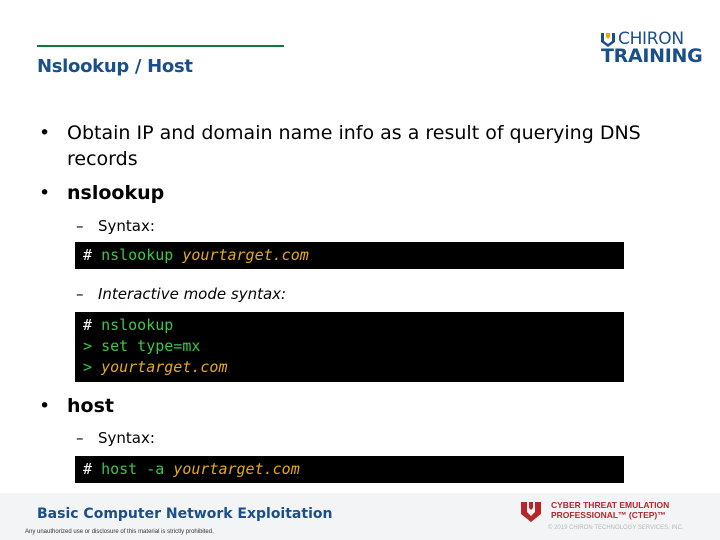 This screenshot has width=720, height=540. What do you see at coordinates (353, 325) in the screenshot?
I see `code-line: # nslookup` at bounding box center [353, 325].